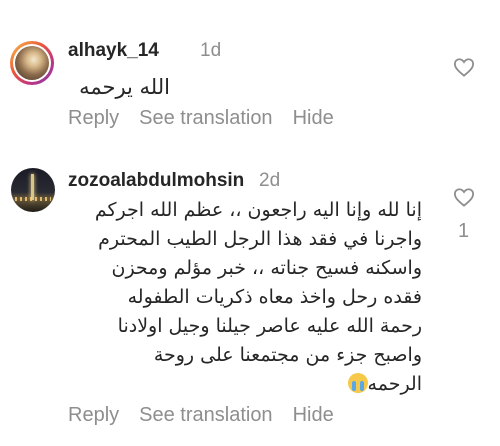  Describe the element at coordinates (394, 384) in the screenshot. I see `comment-text-line: الرحمه` at that location.